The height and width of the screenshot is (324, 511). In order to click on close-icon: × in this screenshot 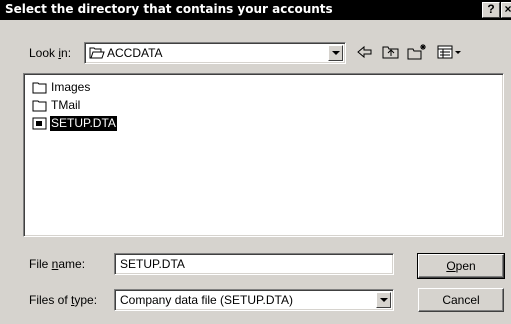, I will do `click(507, 9)`.